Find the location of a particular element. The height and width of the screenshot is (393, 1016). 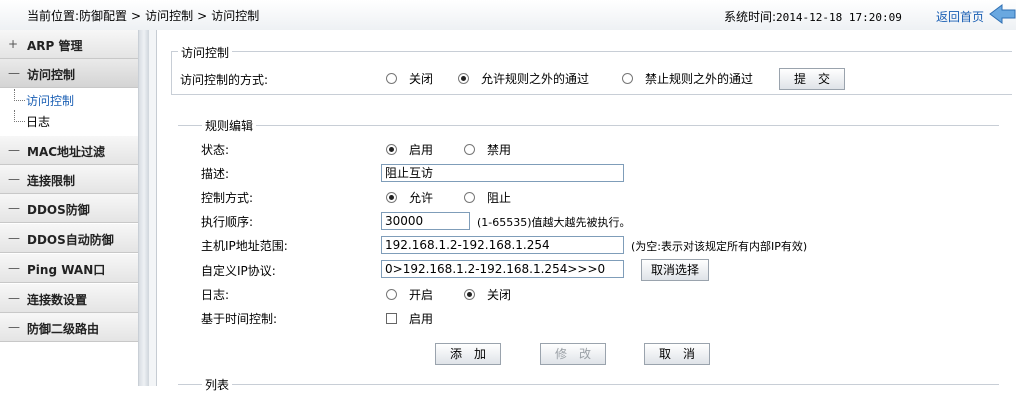

sidebar-item-label: ARP 管理 is located at coordinates (55, 46).